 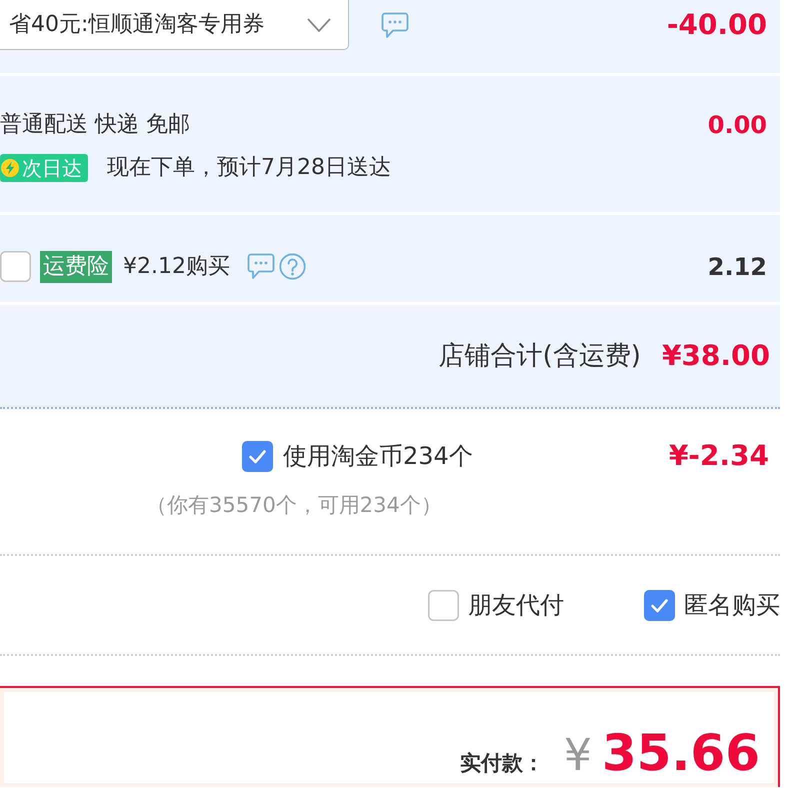 What do you see at coordinates (716, 356) in the screenshot?
I see `store-total-amount: ¥38.00` at bounding box center [716, 356].